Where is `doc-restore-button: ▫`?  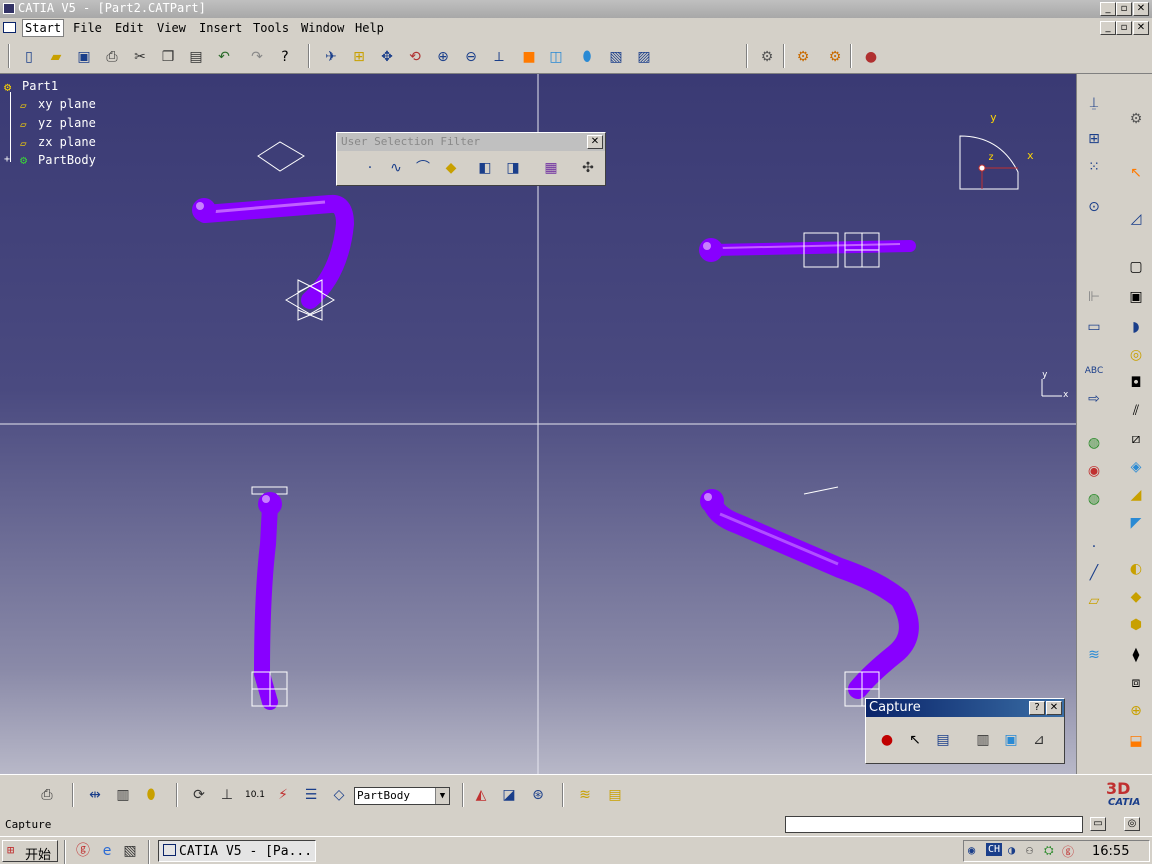
doc-restore-button: ▫ is located at coordinates (1124, 28).